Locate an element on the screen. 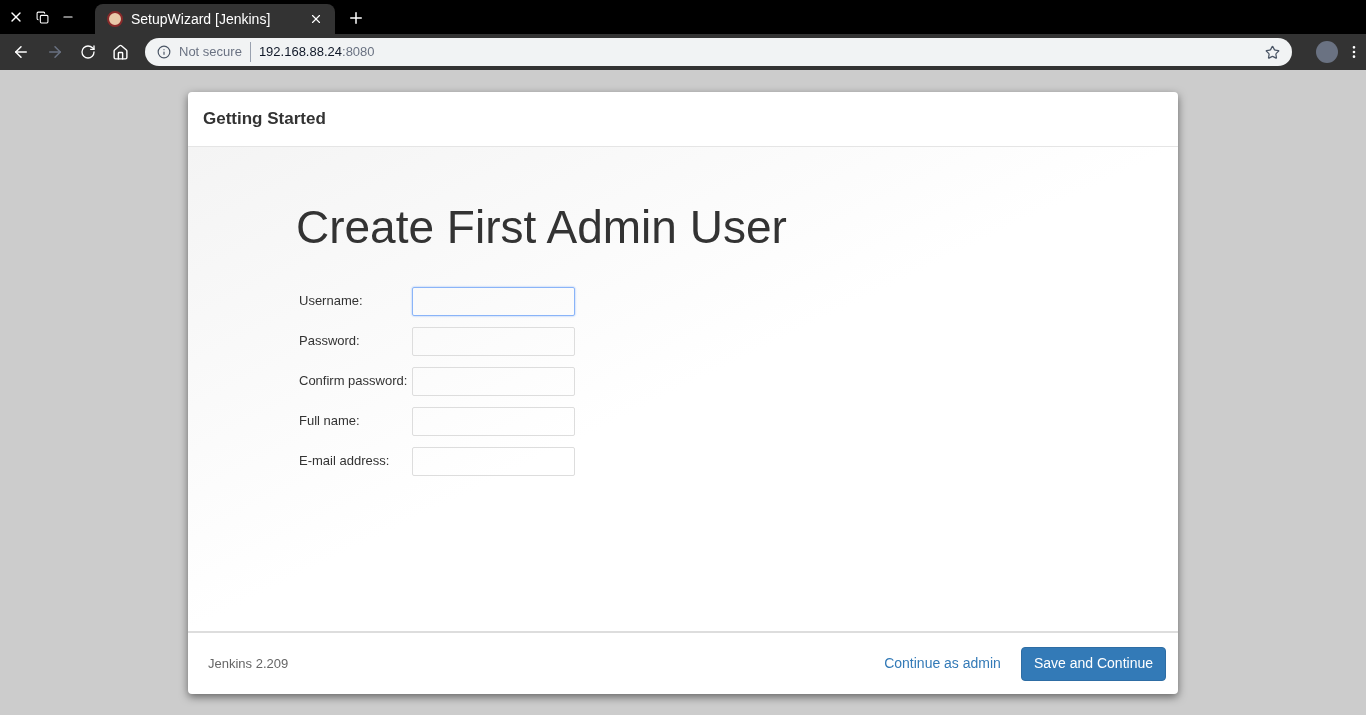 This screenshot has height=715, width=1366. field-label: Password: is located at coordinates (330, 341).